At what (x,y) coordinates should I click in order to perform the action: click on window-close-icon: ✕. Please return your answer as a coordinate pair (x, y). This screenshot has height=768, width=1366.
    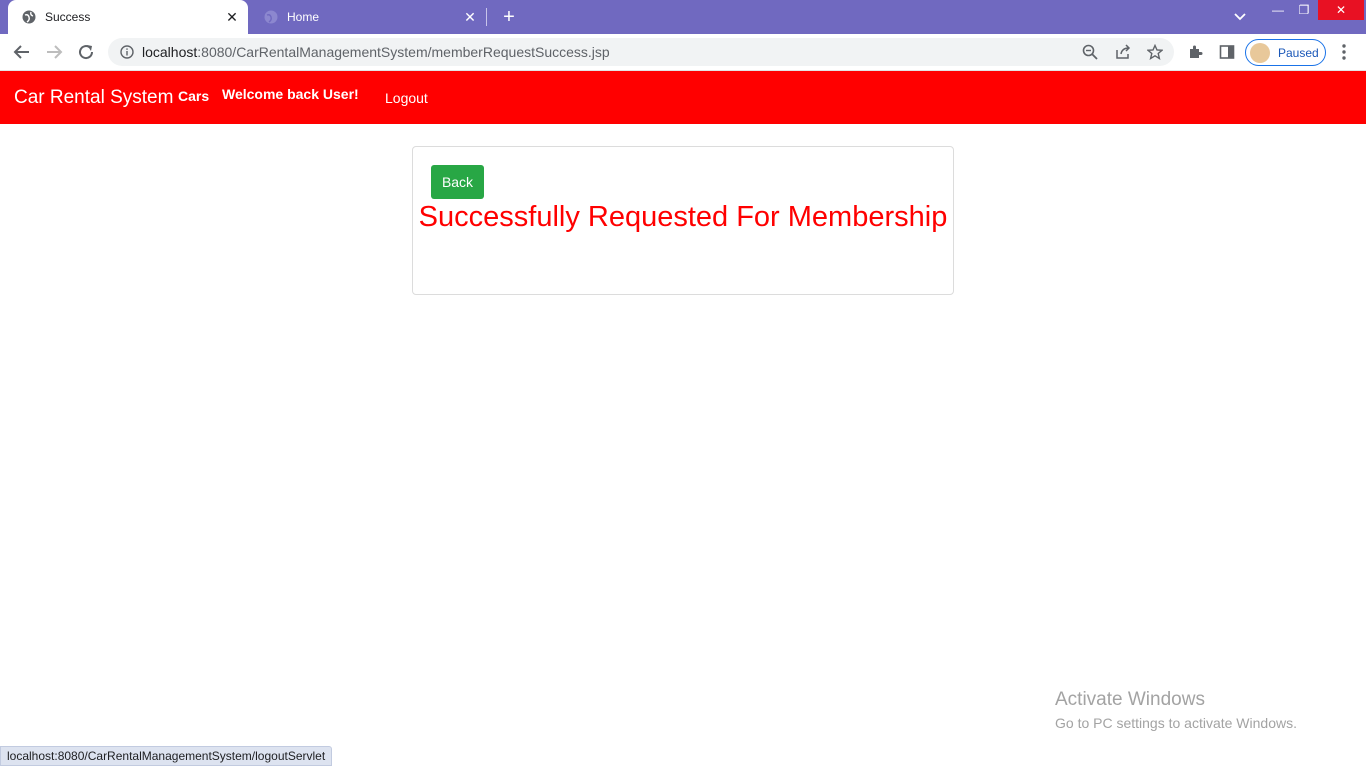
    Looking at the image, I should click on (1341, 10).